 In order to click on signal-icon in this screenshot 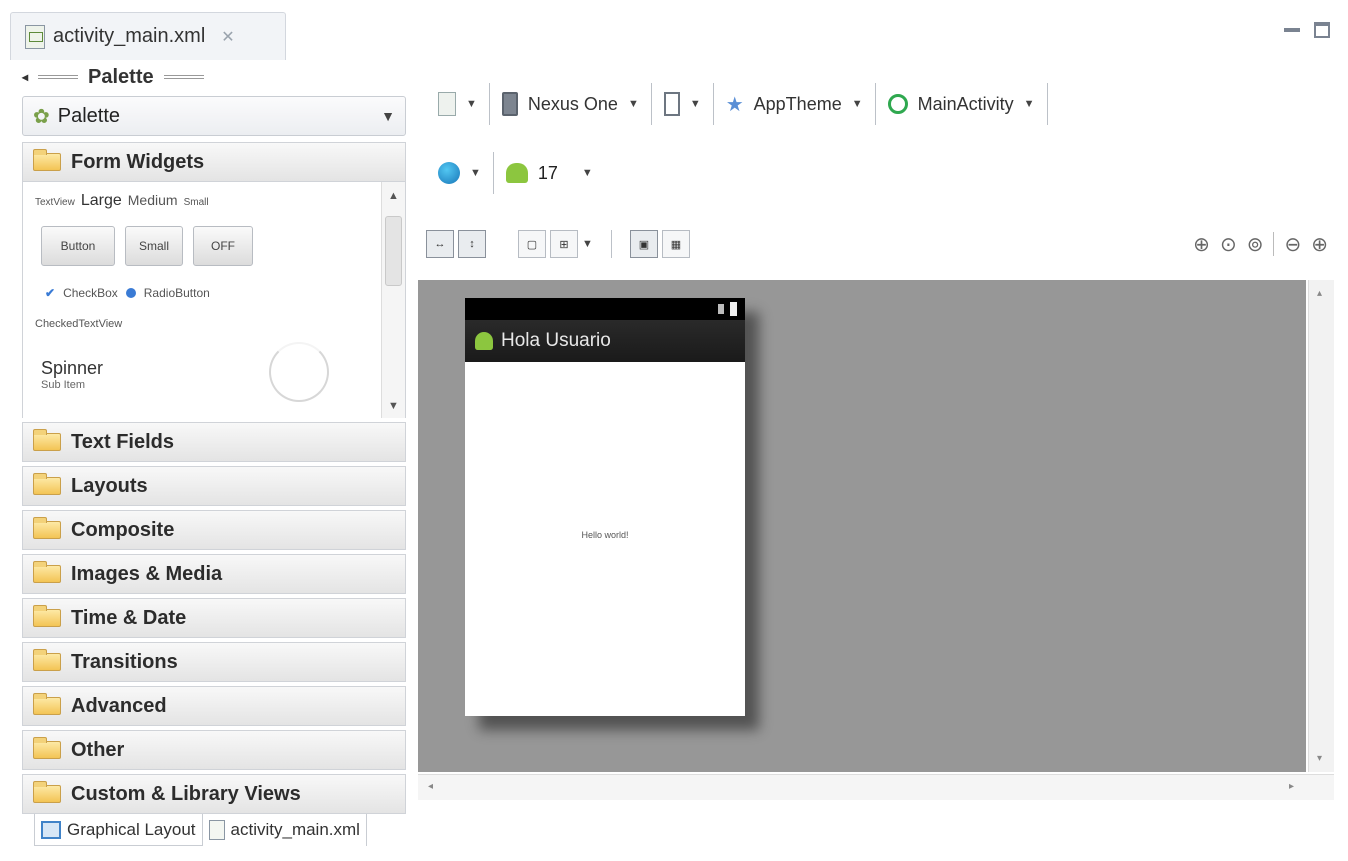, I will do `click(721, 309)`.